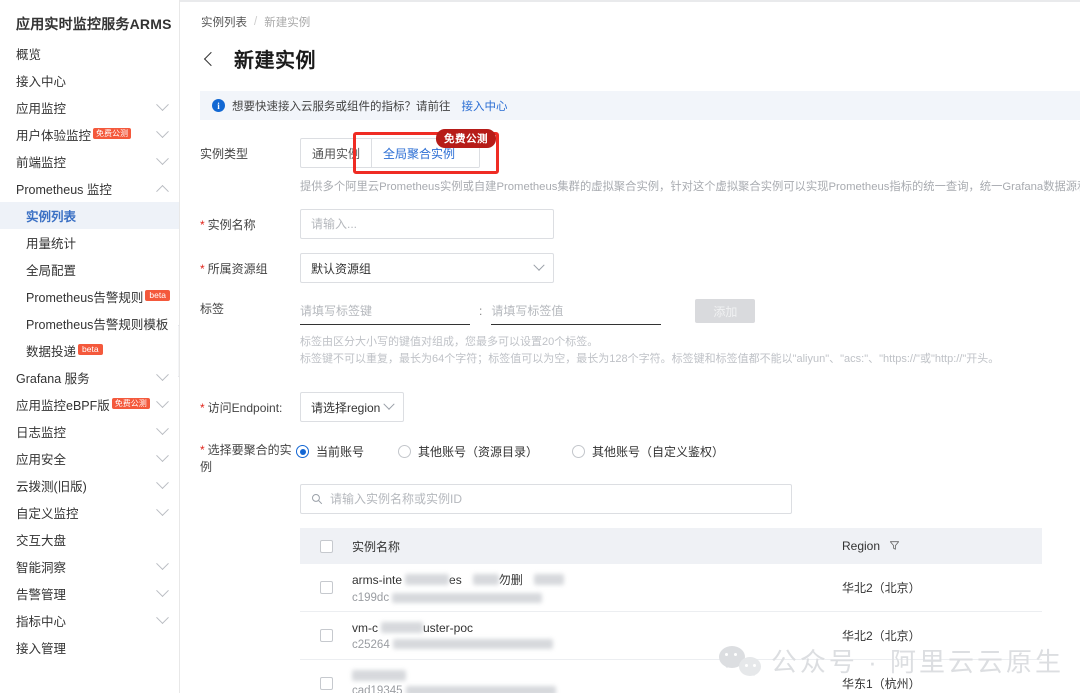  I want to click on sidebar-item-16: 云拨测(旧版), so click(89, 485).